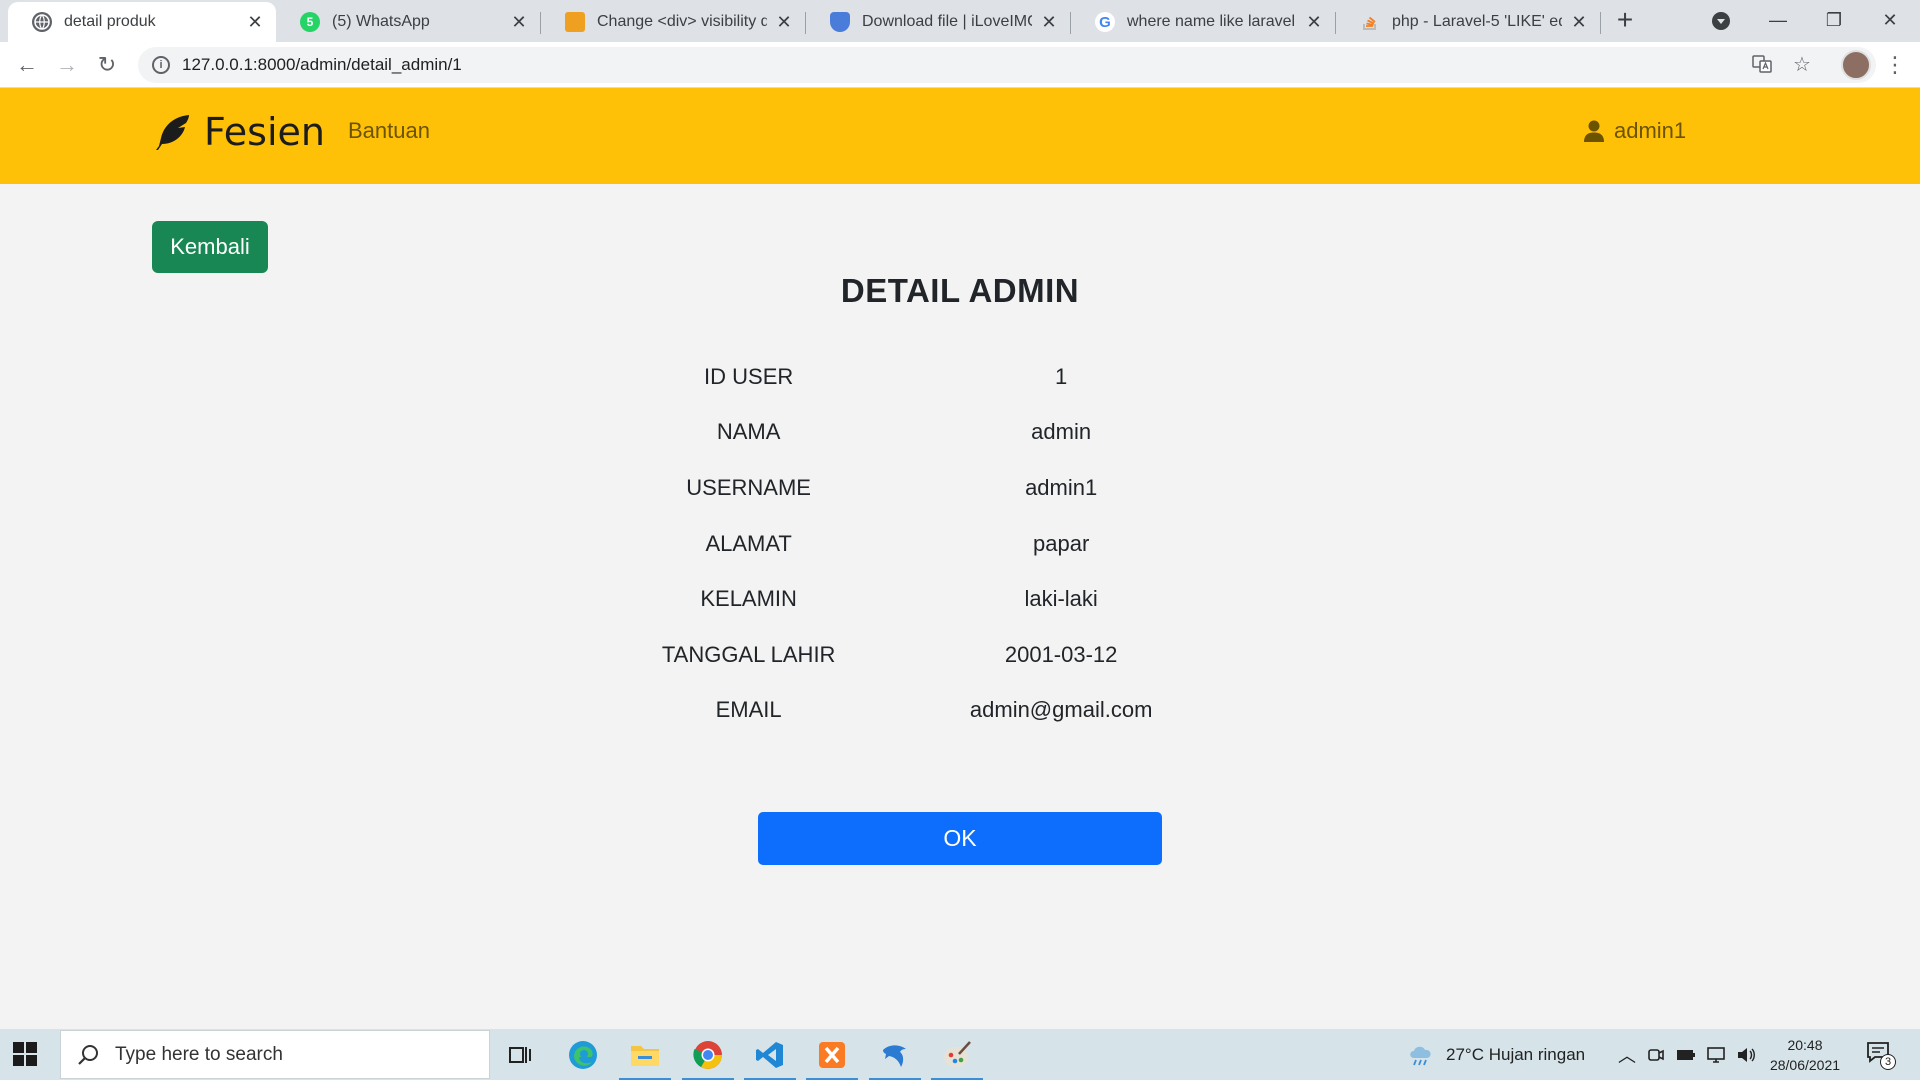  I want to click on tab-change-div-visibility: Change <div> visibility dyn ✕, so click(673, 22).